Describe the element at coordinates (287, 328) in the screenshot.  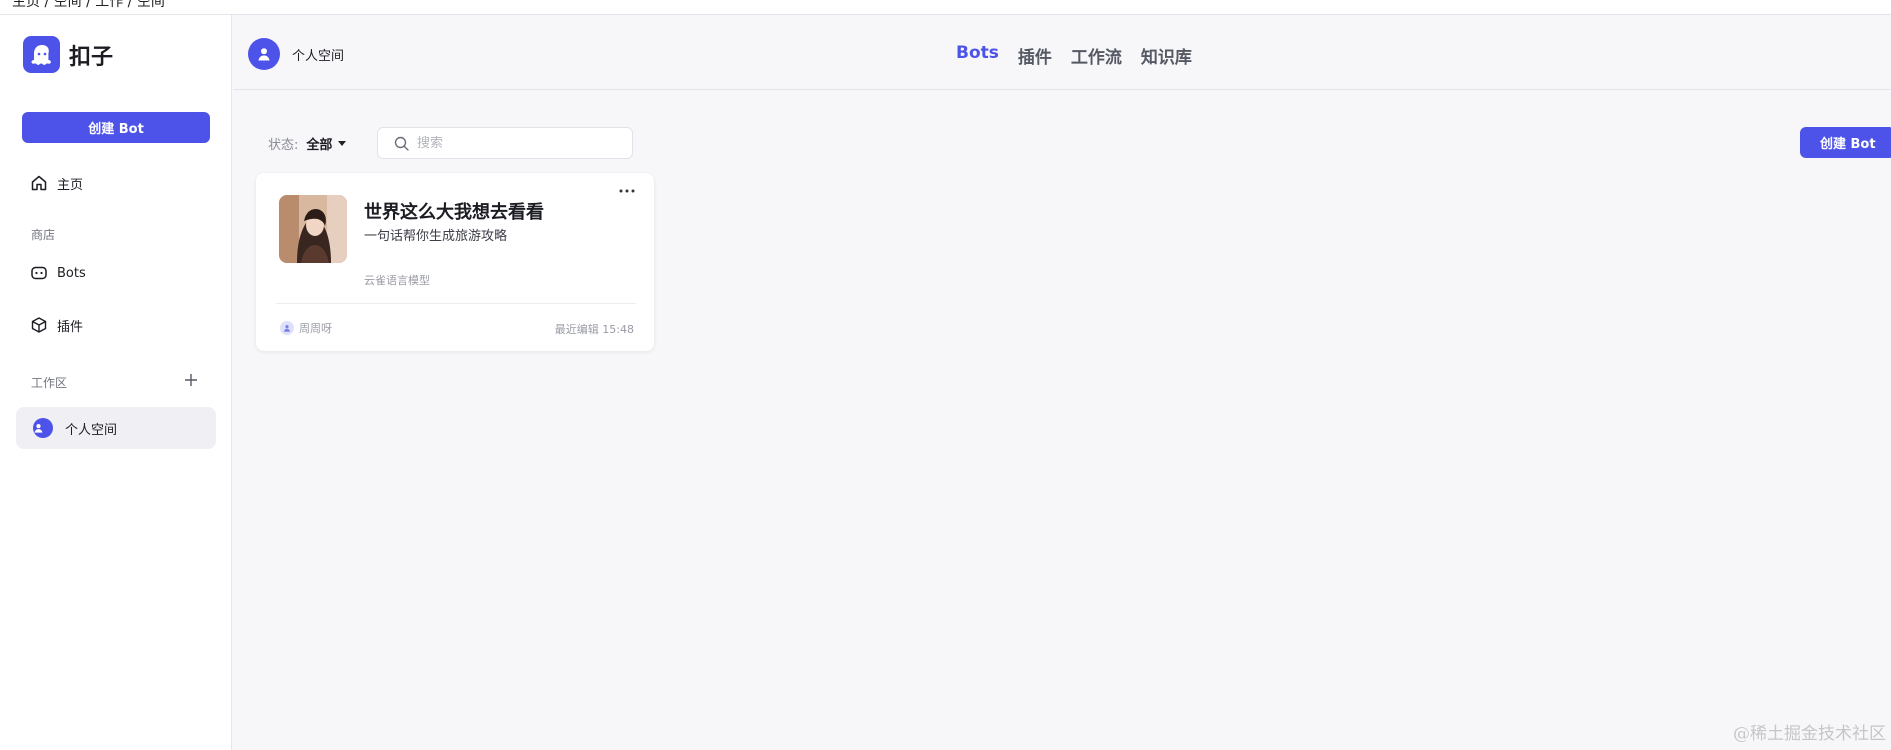
I see `author-avatar-icon` at that location.